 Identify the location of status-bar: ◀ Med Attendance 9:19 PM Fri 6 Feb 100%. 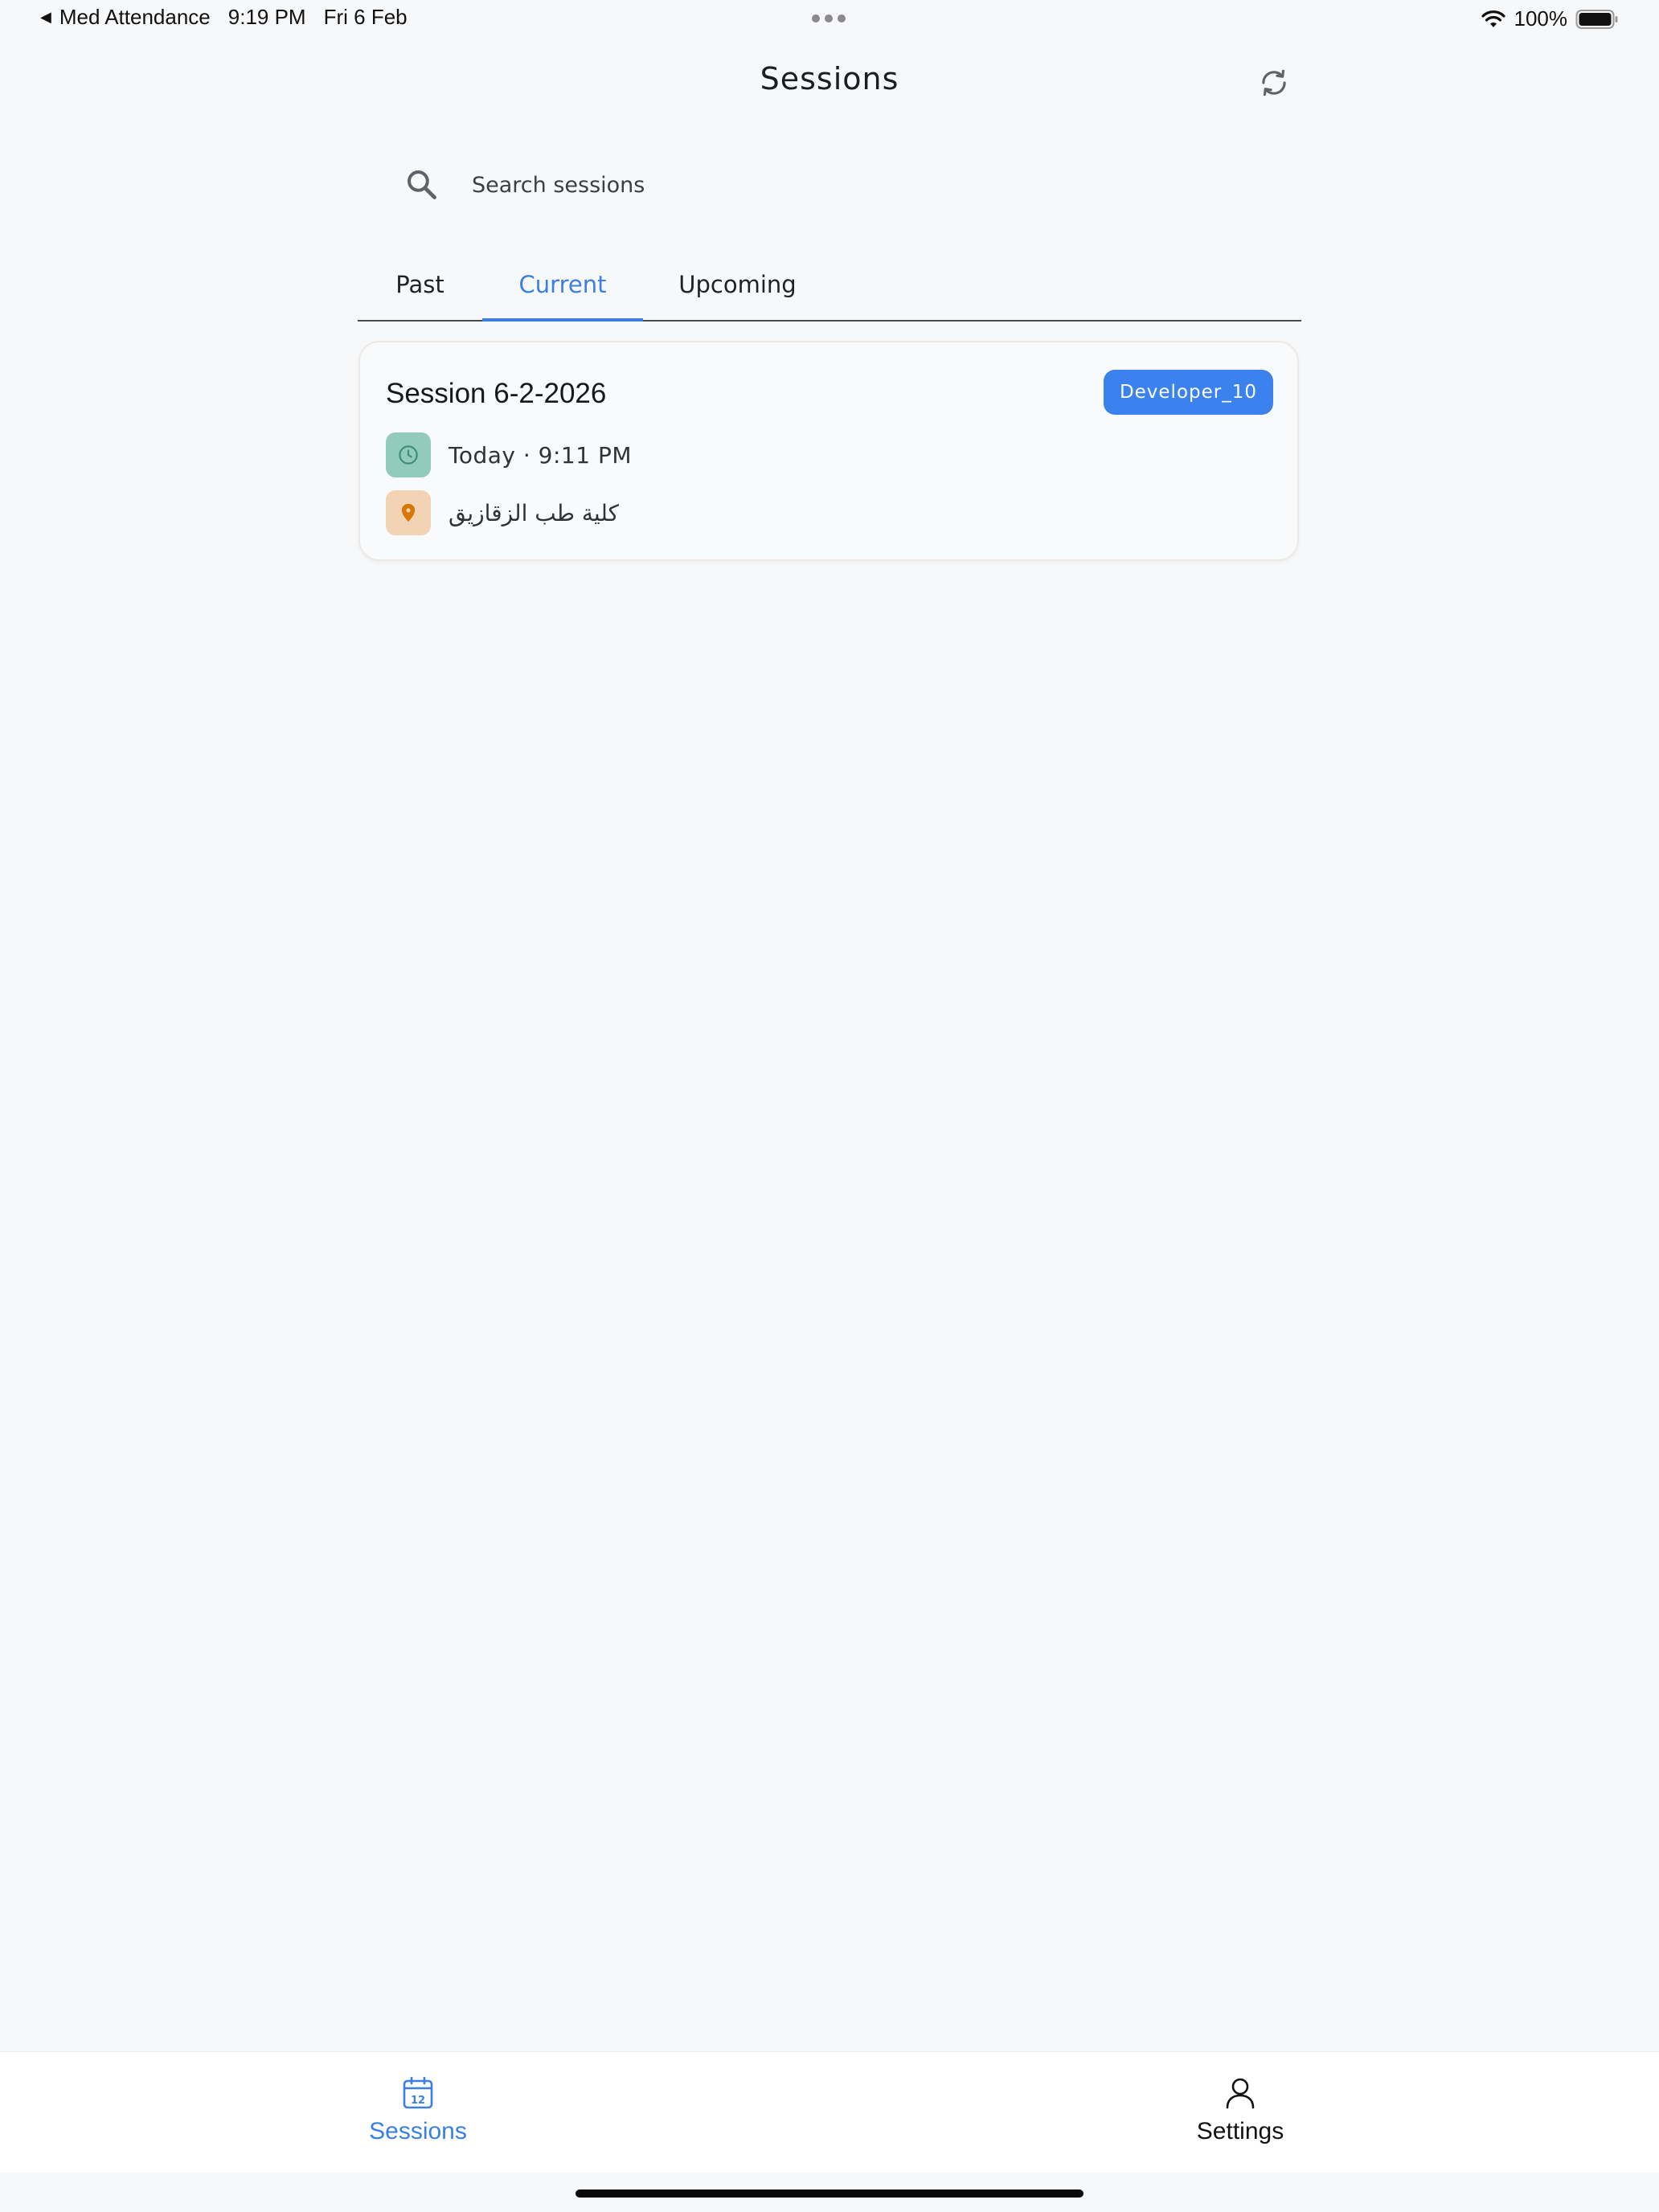
(829, 19).